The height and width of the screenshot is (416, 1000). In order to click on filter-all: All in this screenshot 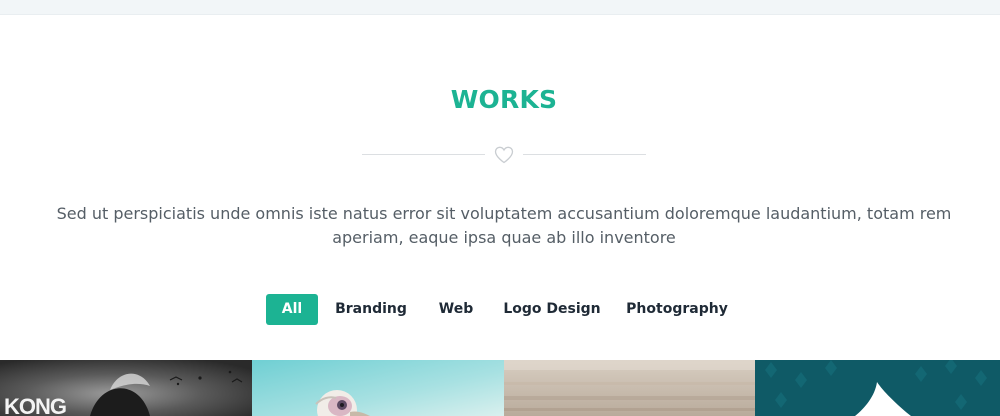, I will do `click(292, 309)`.